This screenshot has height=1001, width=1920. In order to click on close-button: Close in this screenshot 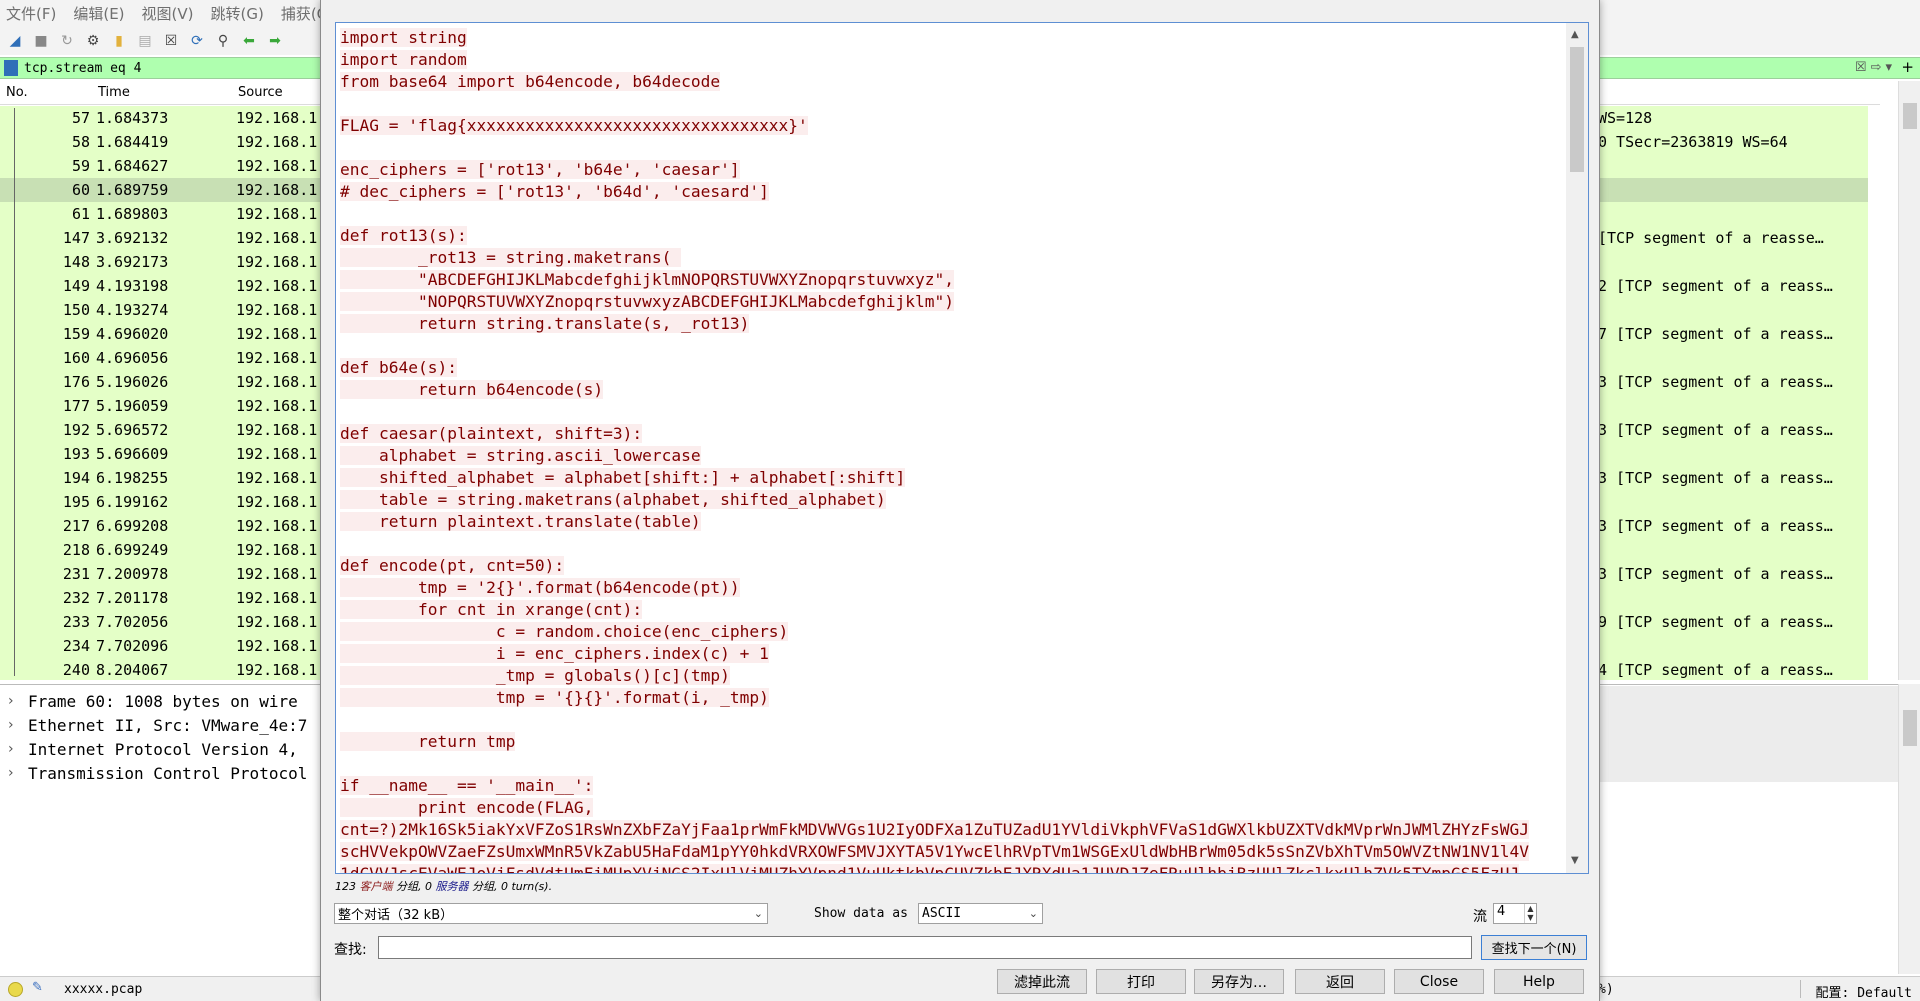, I will do `click(1439, 981)`.